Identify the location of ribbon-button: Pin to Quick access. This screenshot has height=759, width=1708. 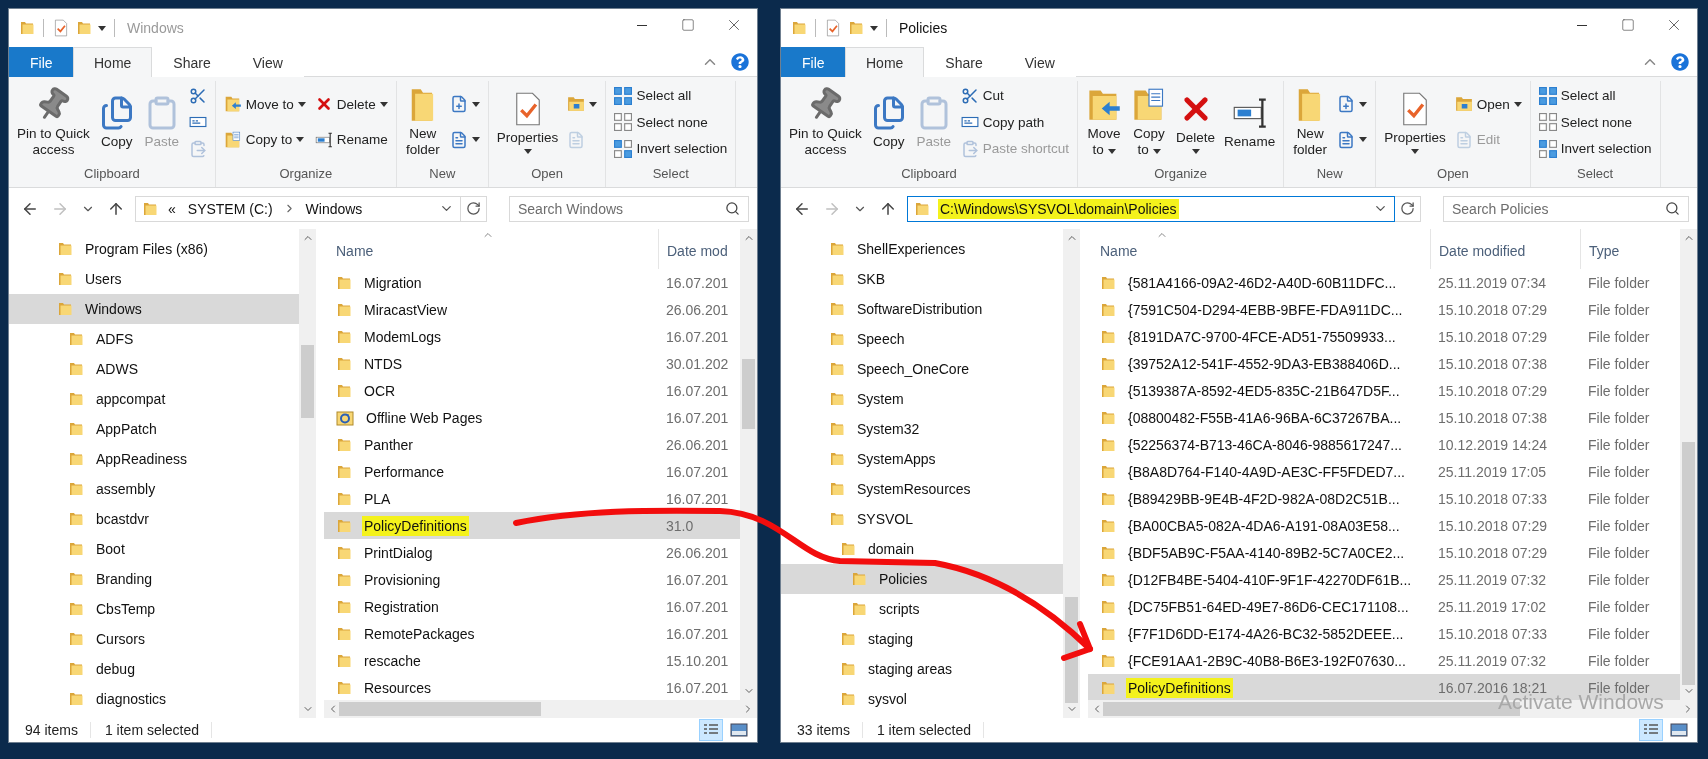
(53, 122).